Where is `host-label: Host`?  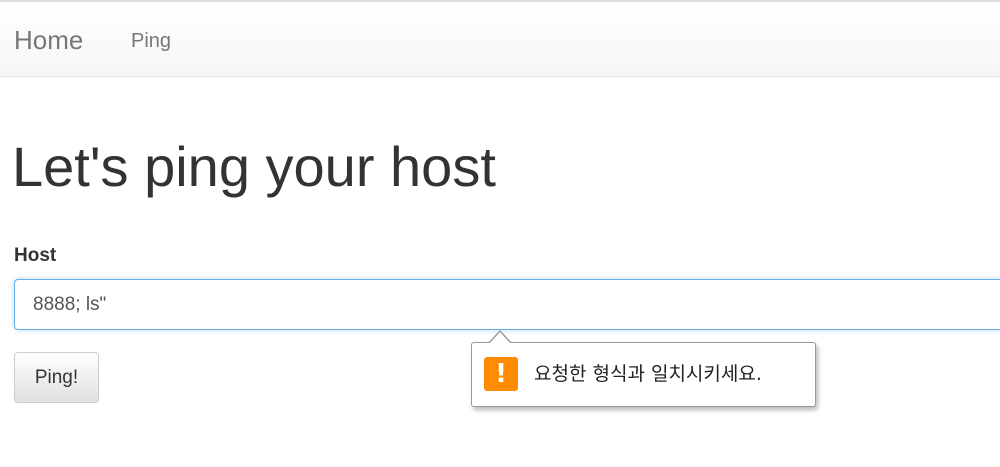
host-label: Host is located at coordinates (35, 255).